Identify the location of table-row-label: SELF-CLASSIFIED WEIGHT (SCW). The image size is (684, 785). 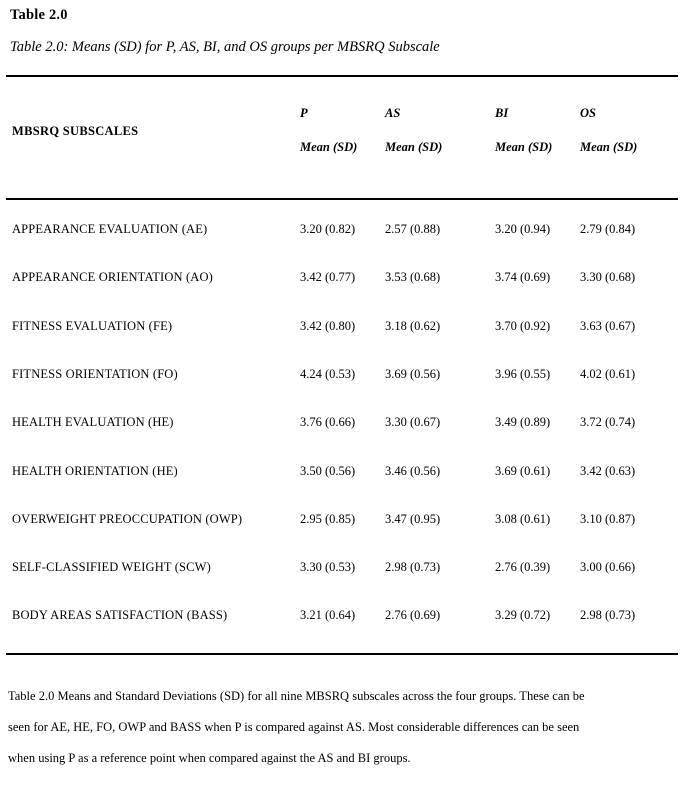
(111, 567).